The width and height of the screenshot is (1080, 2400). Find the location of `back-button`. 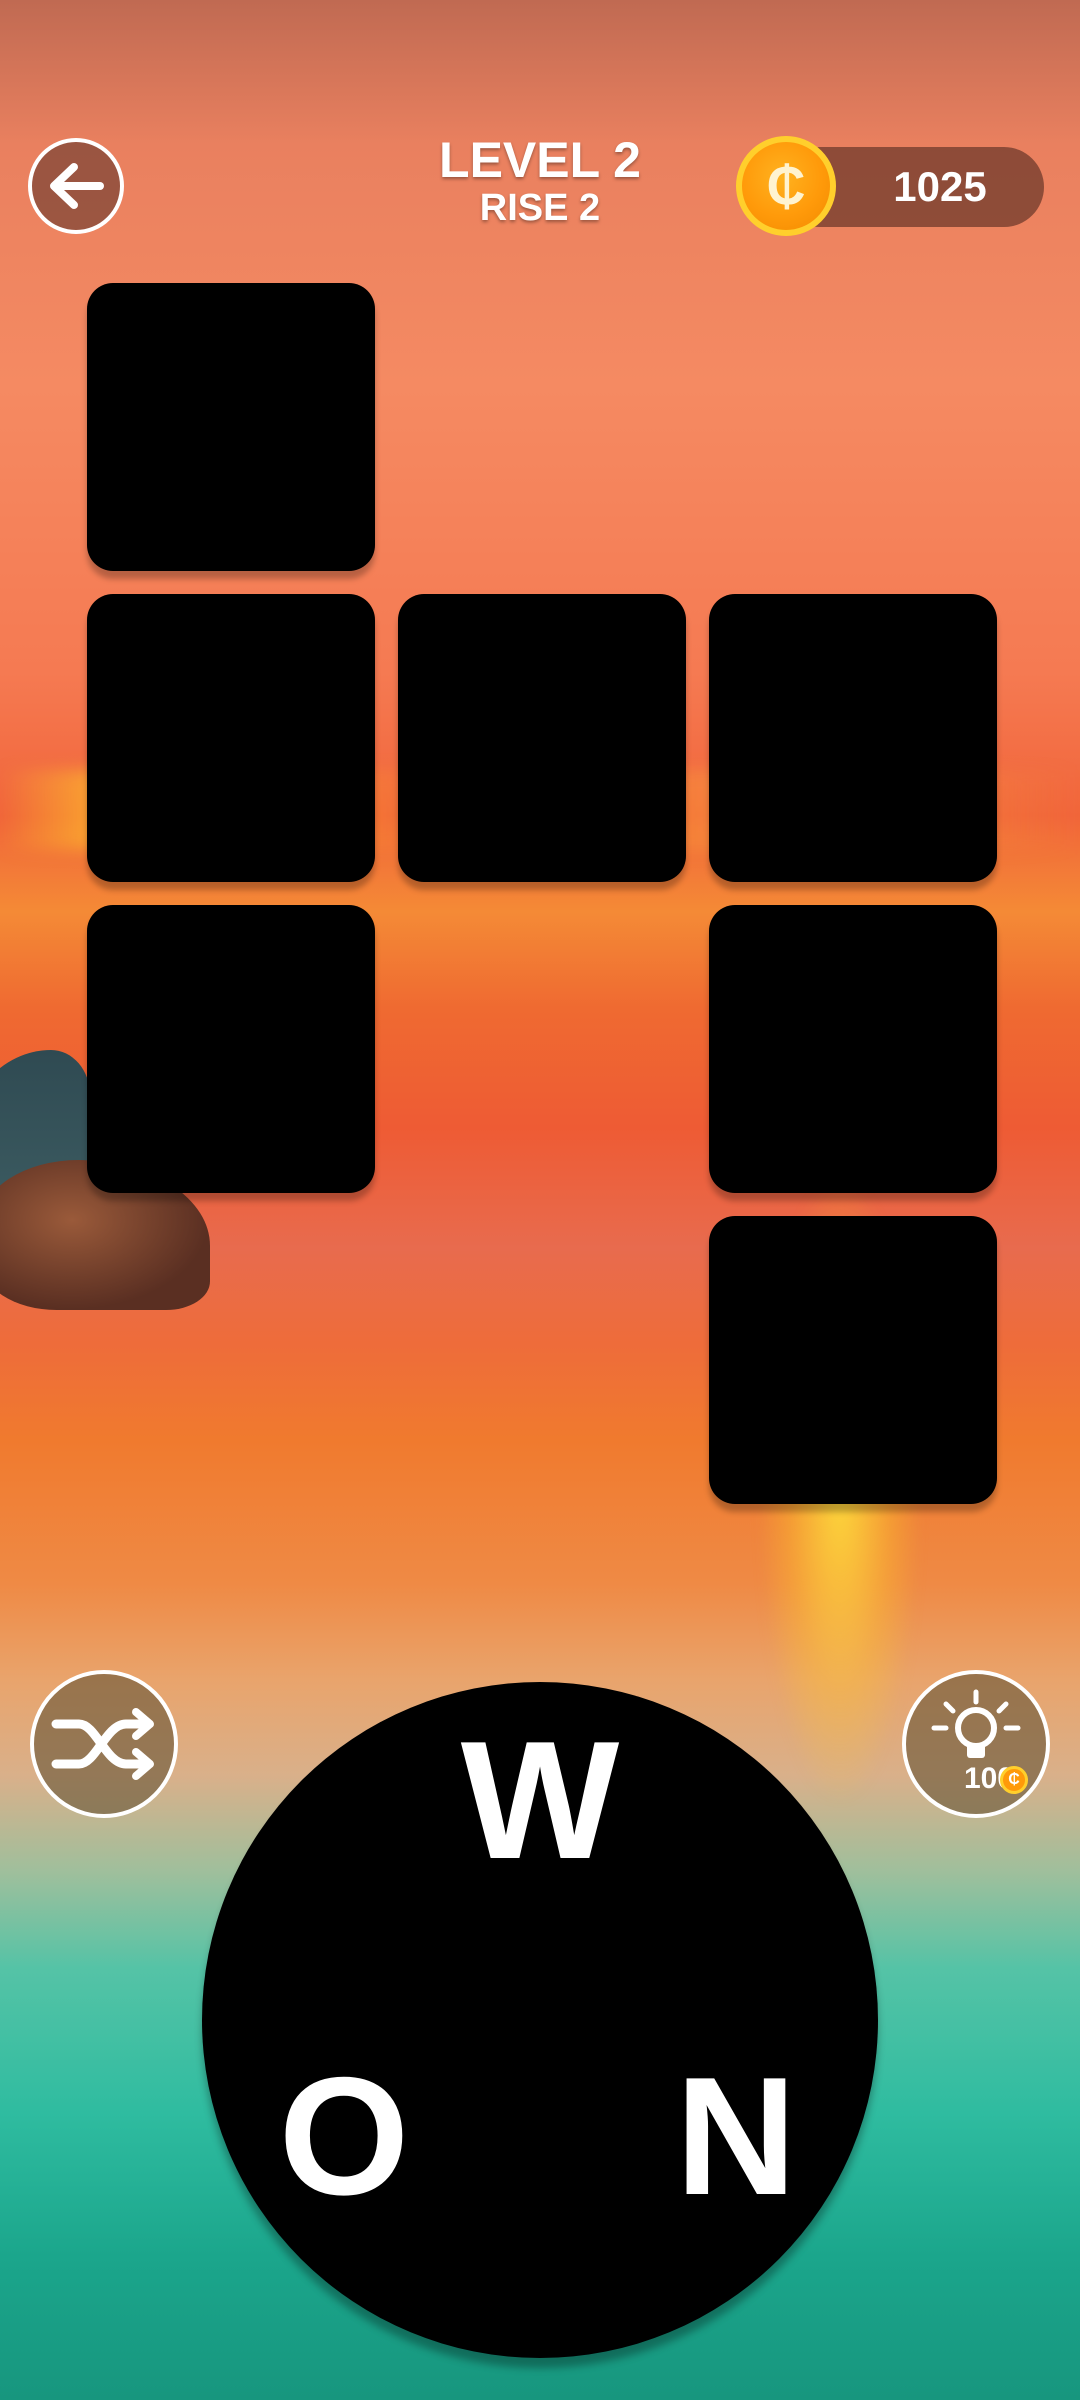

back-button is located at coordinates (76, 186).